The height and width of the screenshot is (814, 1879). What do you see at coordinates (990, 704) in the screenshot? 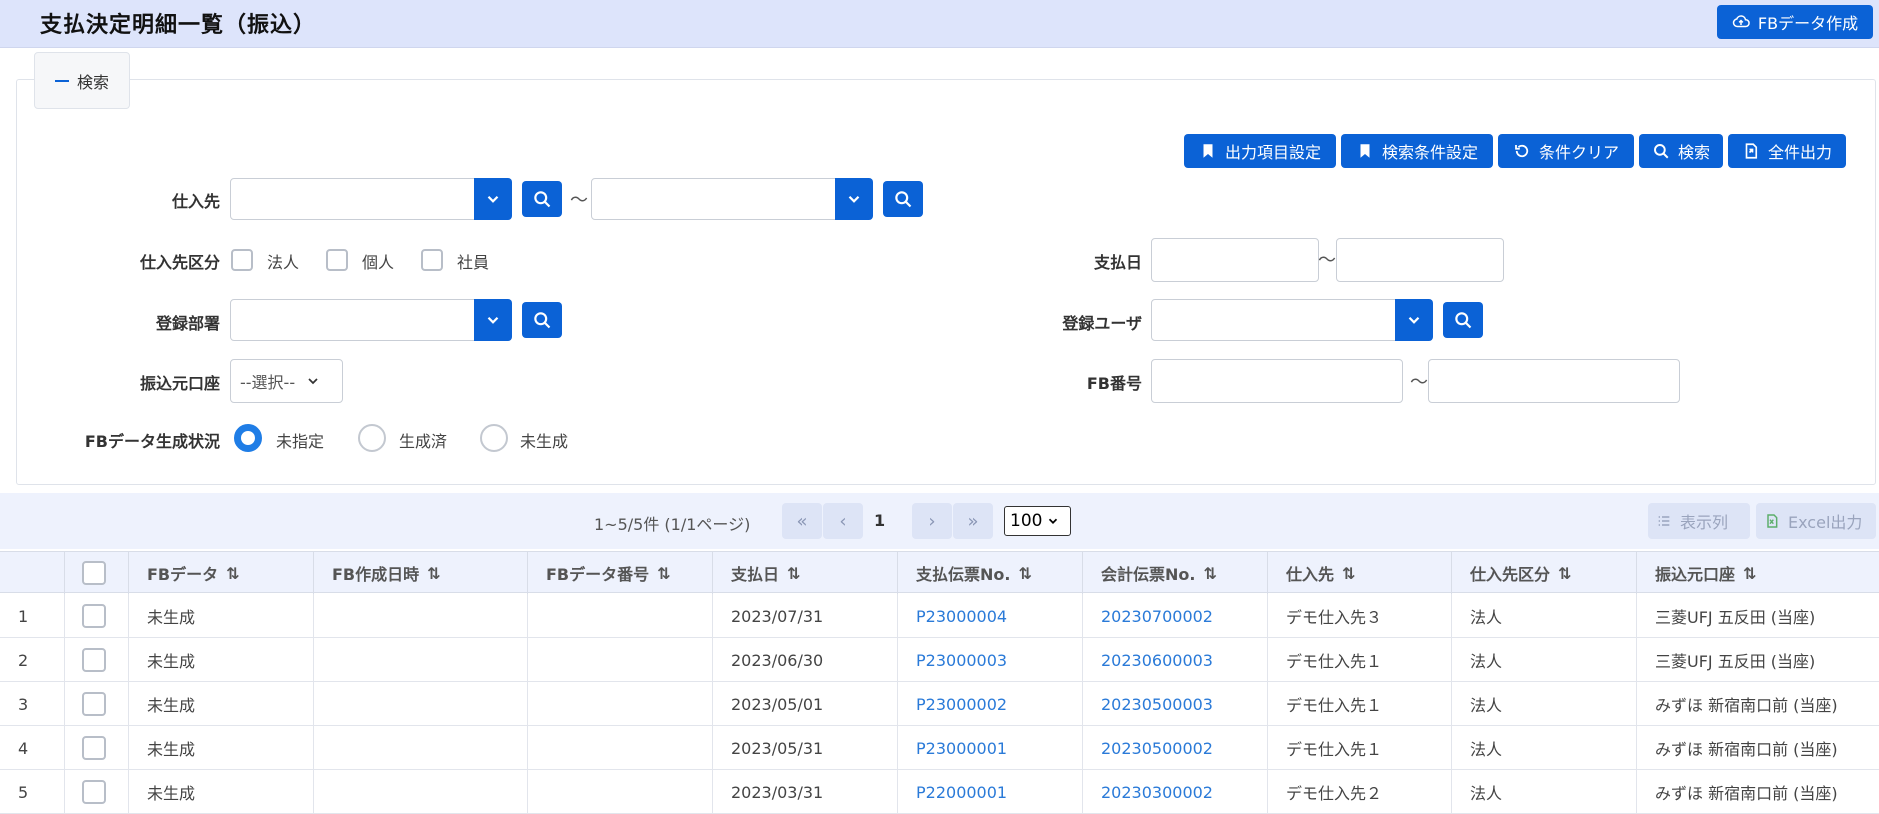
I see `cell-pay-slip: P23000002` at bounding box center [990, 704].